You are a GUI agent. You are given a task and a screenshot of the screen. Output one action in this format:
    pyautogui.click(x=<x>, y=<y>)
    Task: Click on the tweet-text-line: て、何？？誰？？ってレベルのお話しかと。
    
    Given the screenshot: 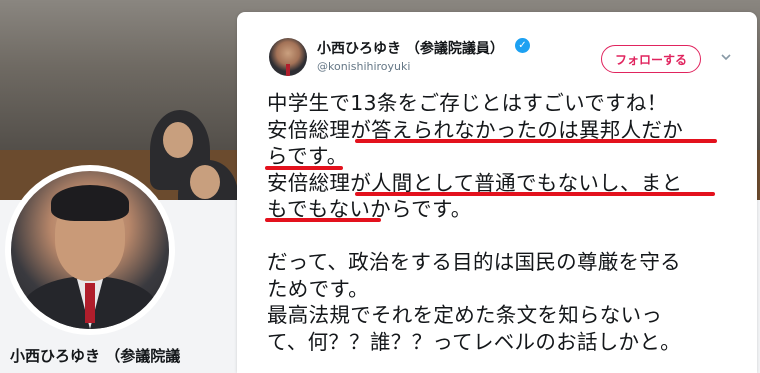 What is the action you would take?
    pyautogui.click(x=474, y=341)
    